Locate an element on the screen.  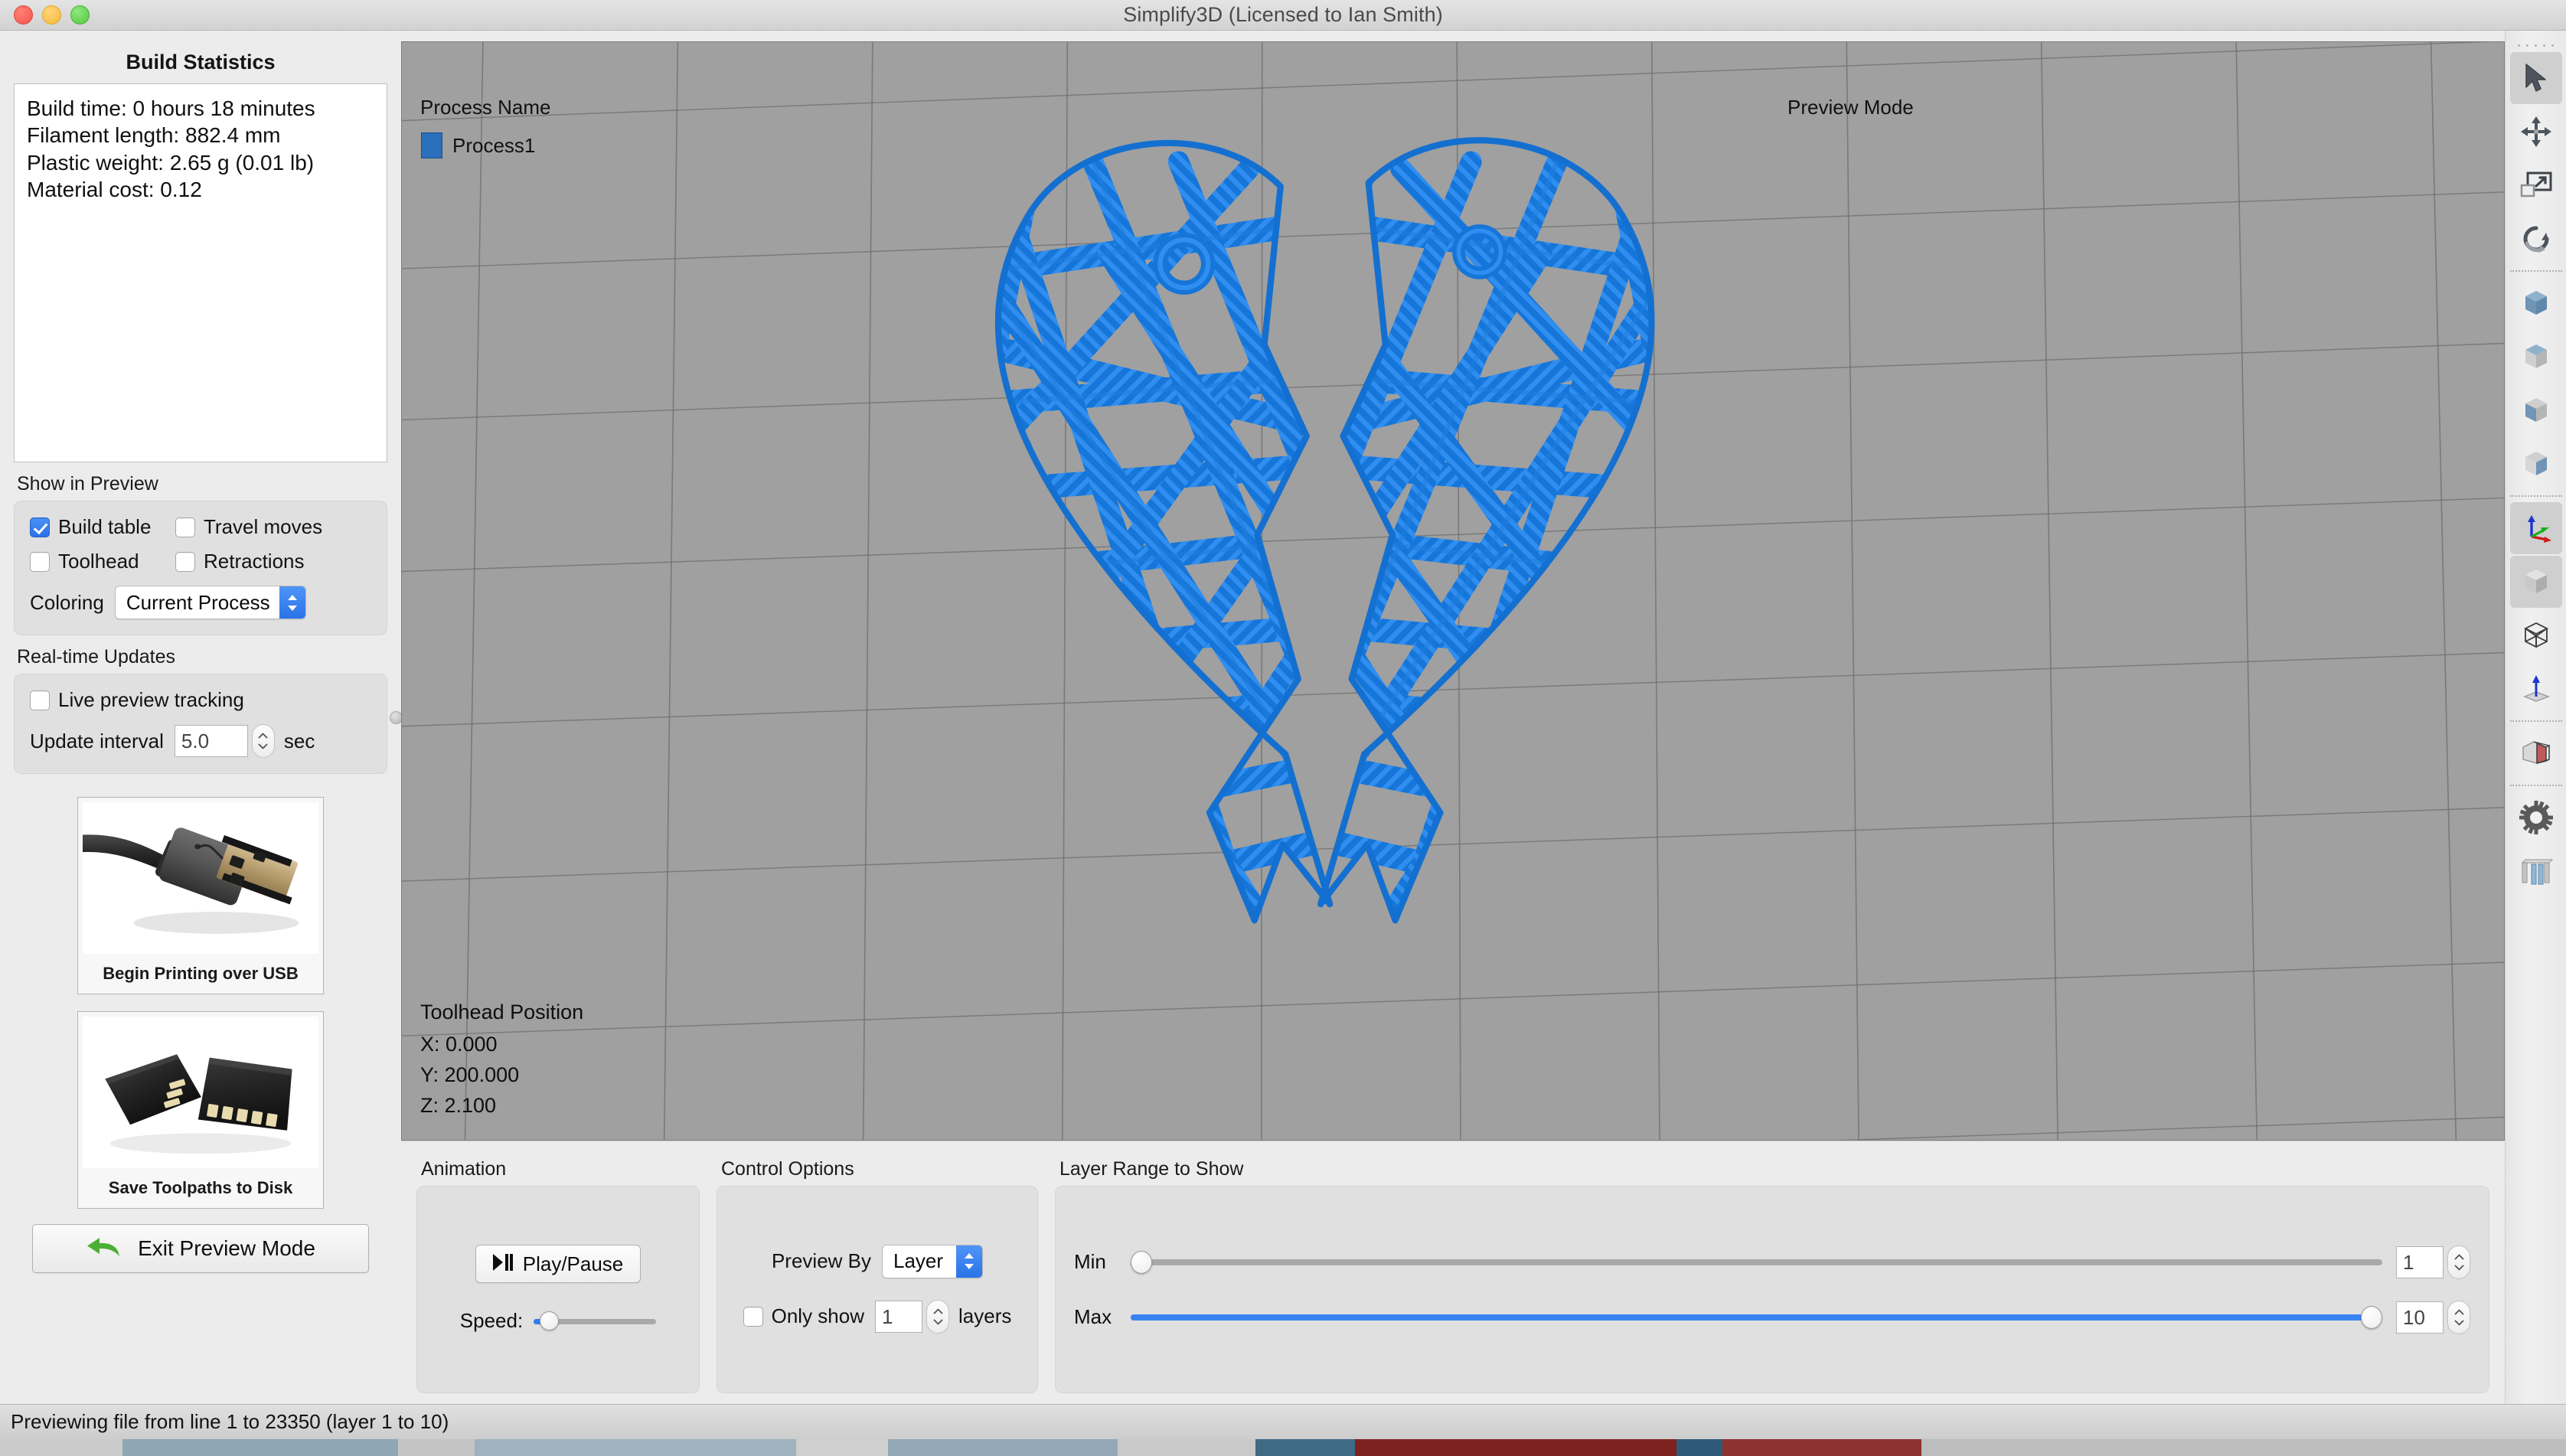
build-table-checkbox: Build table is located at coordinates (103, 527).